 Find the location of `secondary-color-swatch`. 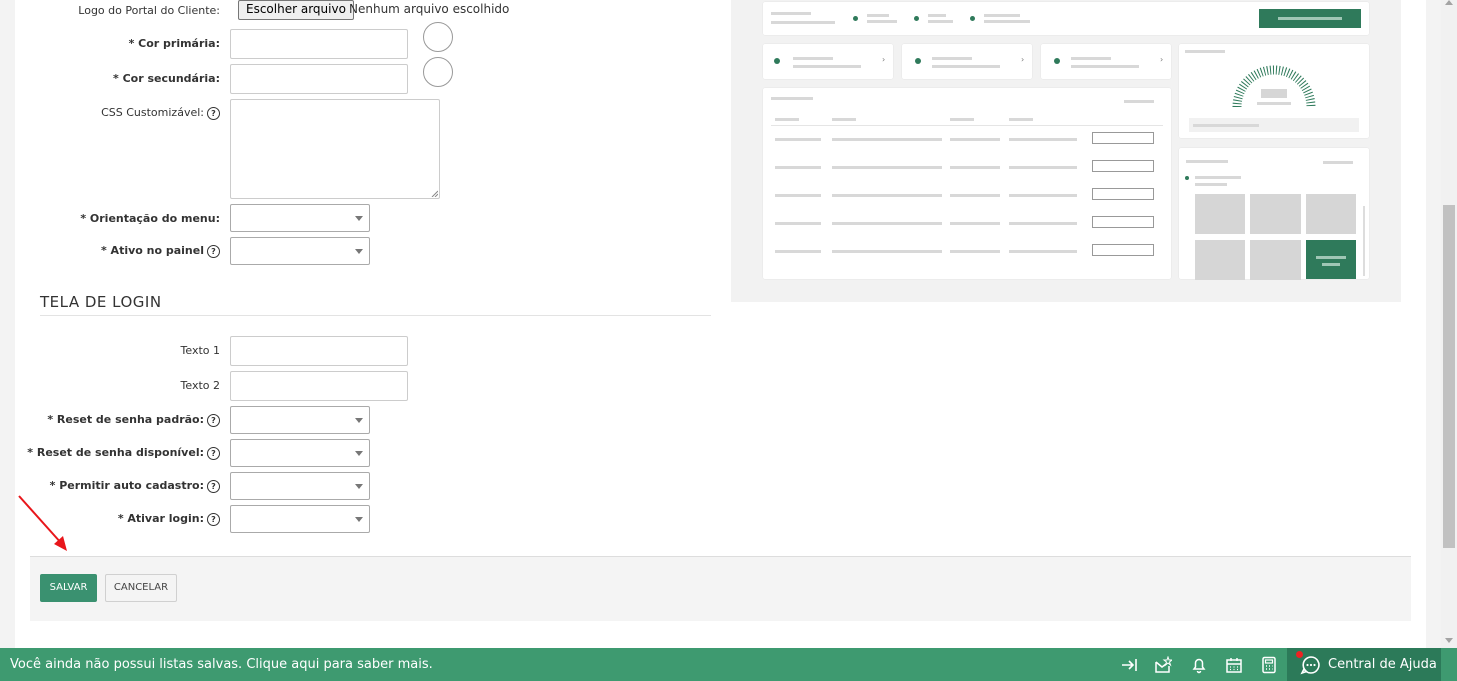

secondary-color-swatch is located at coordinates (438, 72).